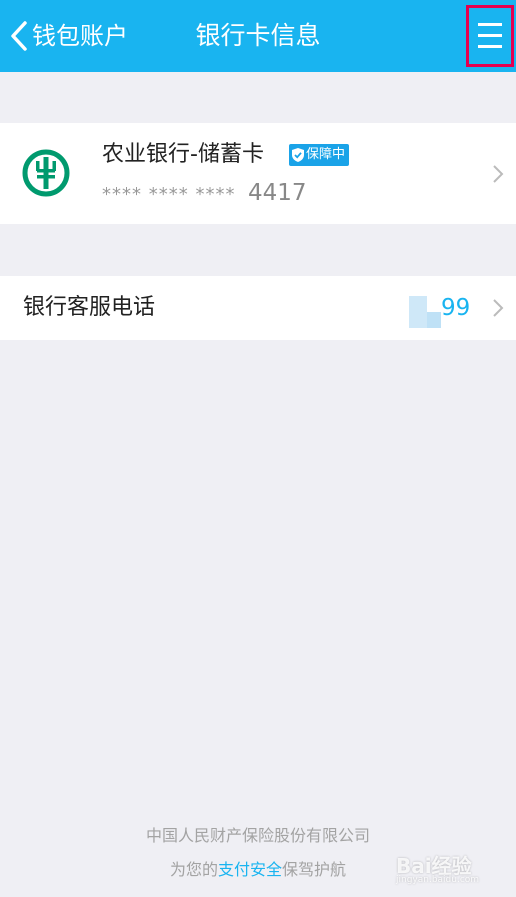 This screenshot has width=516, height=897. Describe the element at coordinates (46, 173) in the screenshot. I see `abc-bank-logo-icon` at that location.